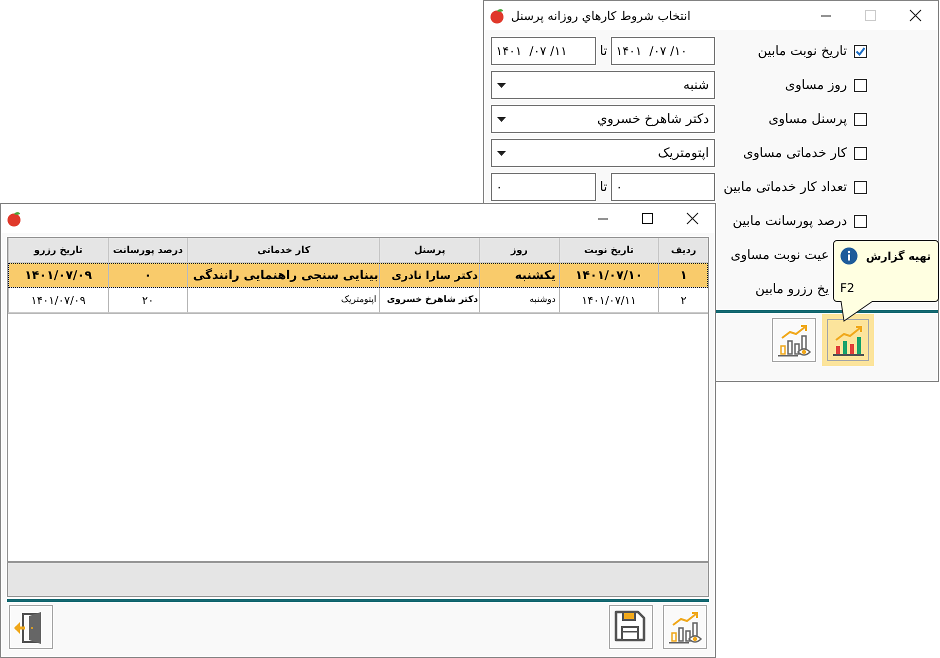  I want to click on filter-label: عيت نوبت مساوی, so click(779, 255).